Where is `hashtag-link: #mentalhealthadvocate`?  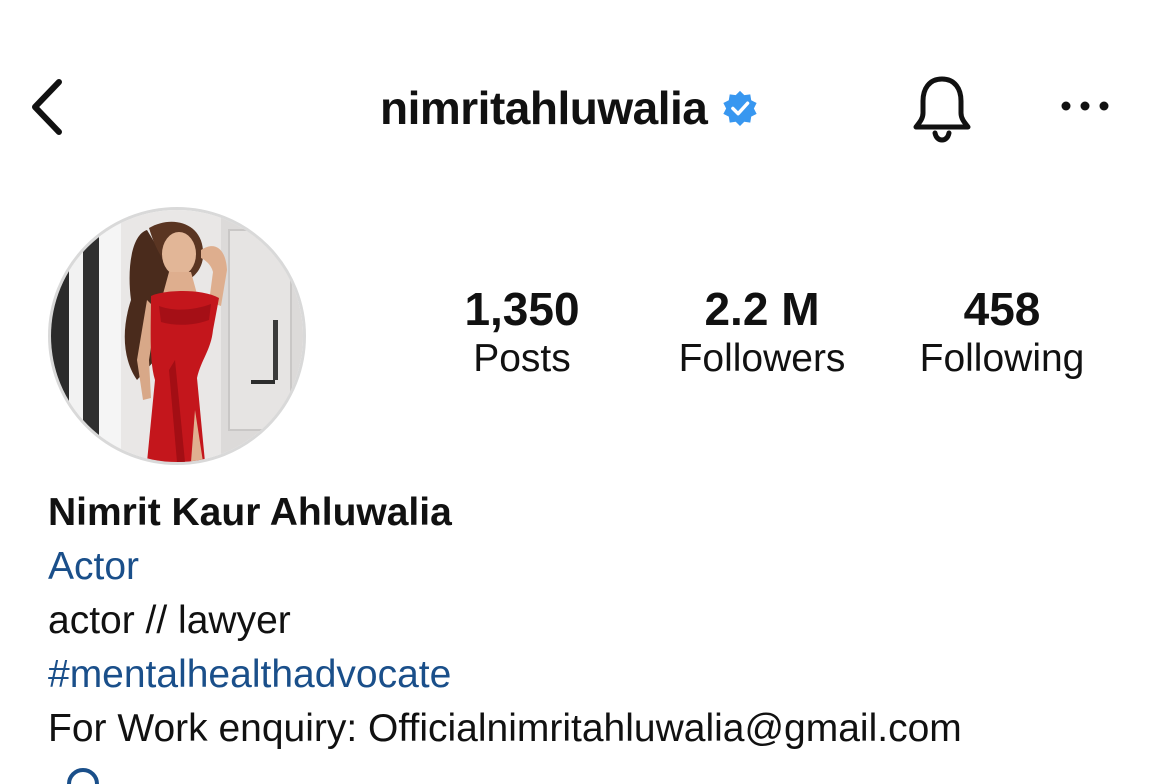
hashtag-link: #mentalhealthadvocate is located at coordinates (598, 675).